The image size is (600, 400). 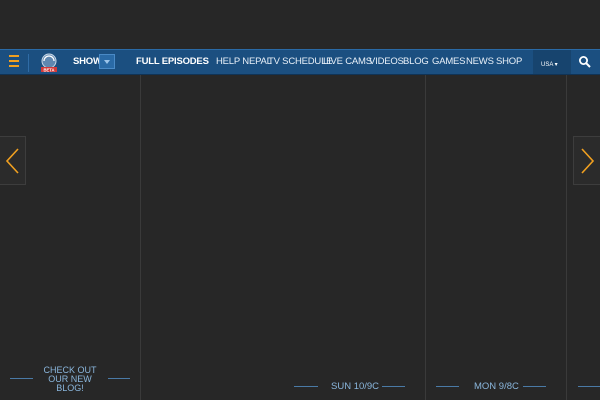 I want to click on arrow-right-icon, so click(x=588, y=161).